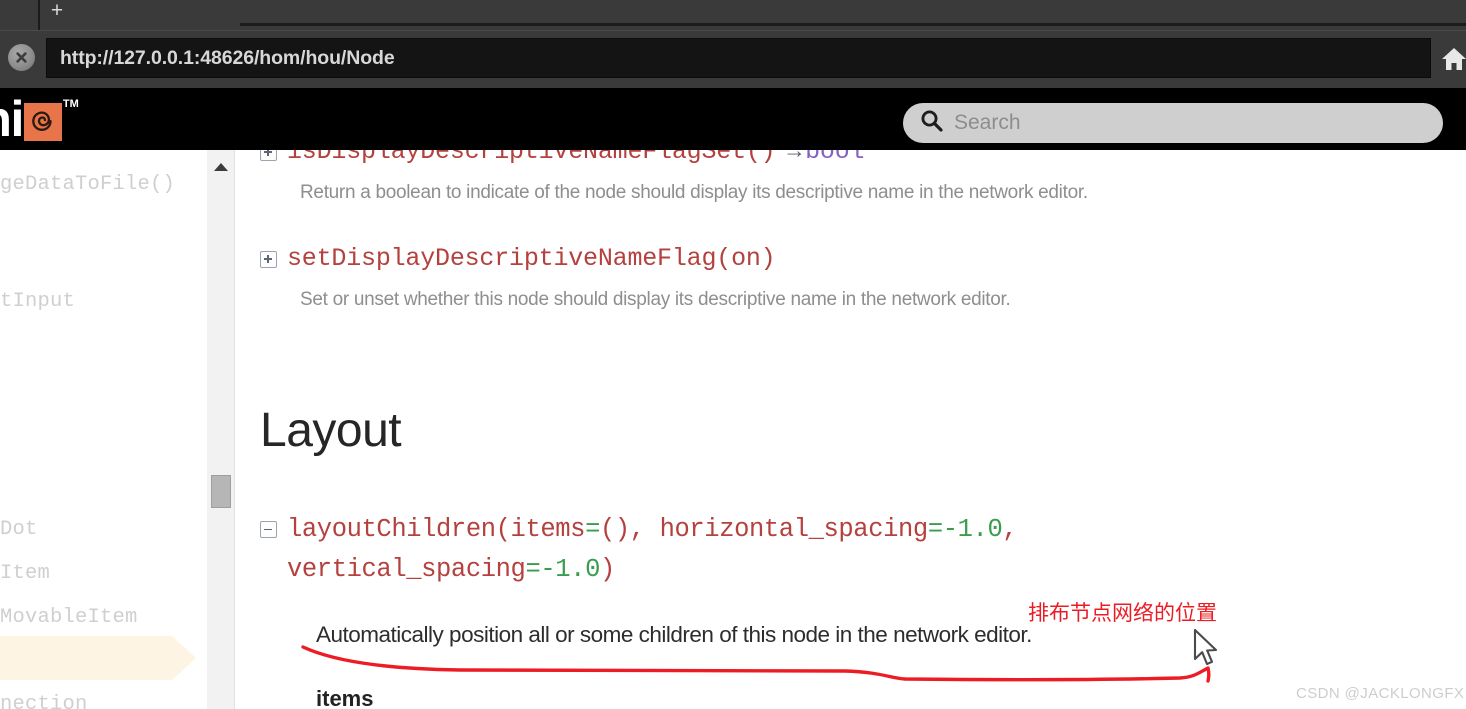 This screenshot has width=1466, height=709. I want to click on method-sig-num-1: -1.0, so click(972, 529).